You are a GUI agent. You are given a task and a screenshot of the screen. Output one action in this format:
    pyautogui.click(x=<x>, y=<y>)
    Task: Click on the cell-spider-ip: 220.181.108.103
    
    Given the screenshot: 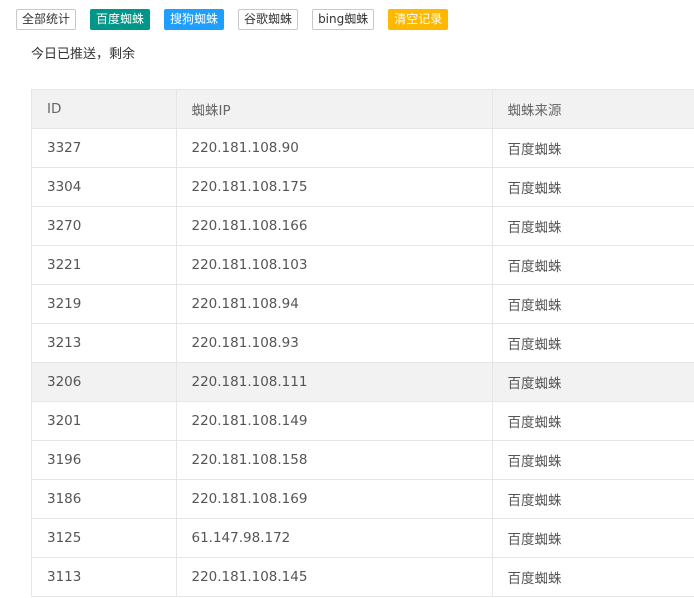 What is the action you would take?
    pyautogui.click(x=334, y=265)
    